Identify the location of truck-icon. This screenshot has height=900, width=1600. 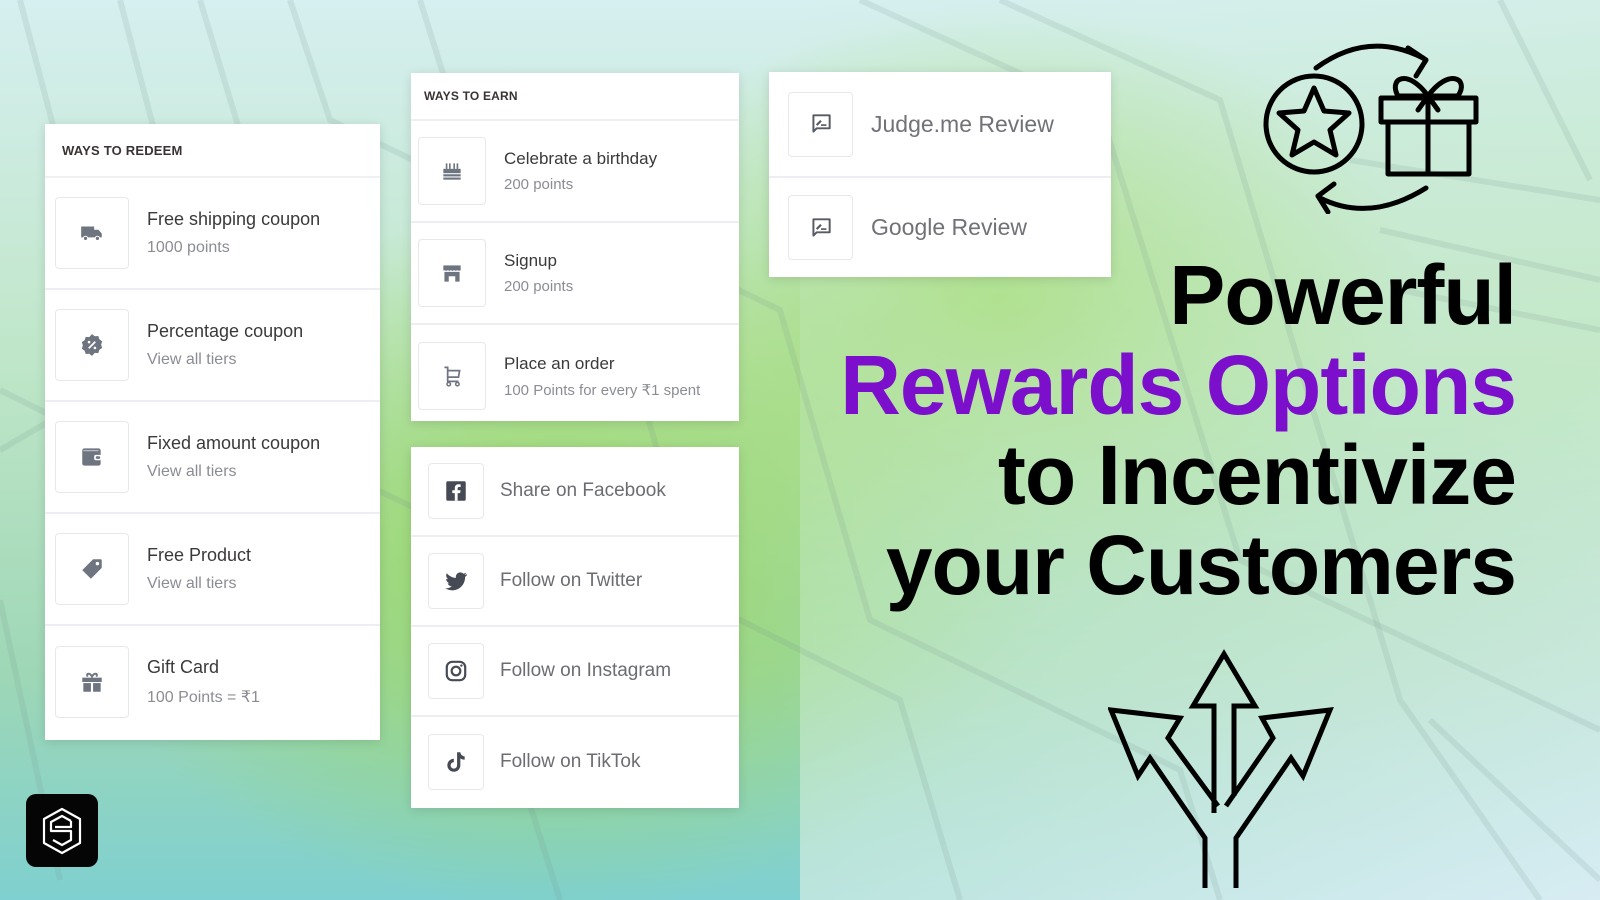
(91, 234).